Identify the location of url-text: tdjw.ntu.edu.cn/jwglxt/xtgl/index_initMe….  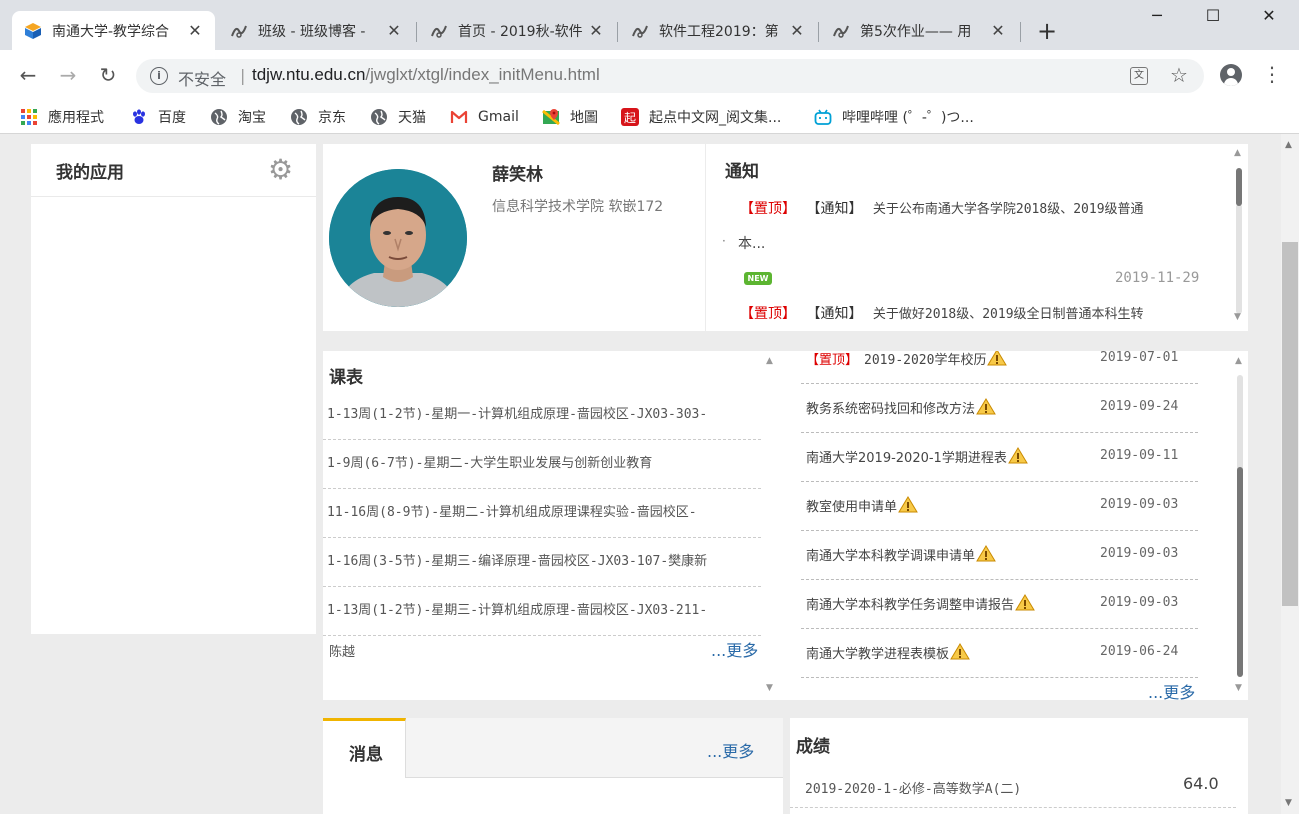
(426, 75).